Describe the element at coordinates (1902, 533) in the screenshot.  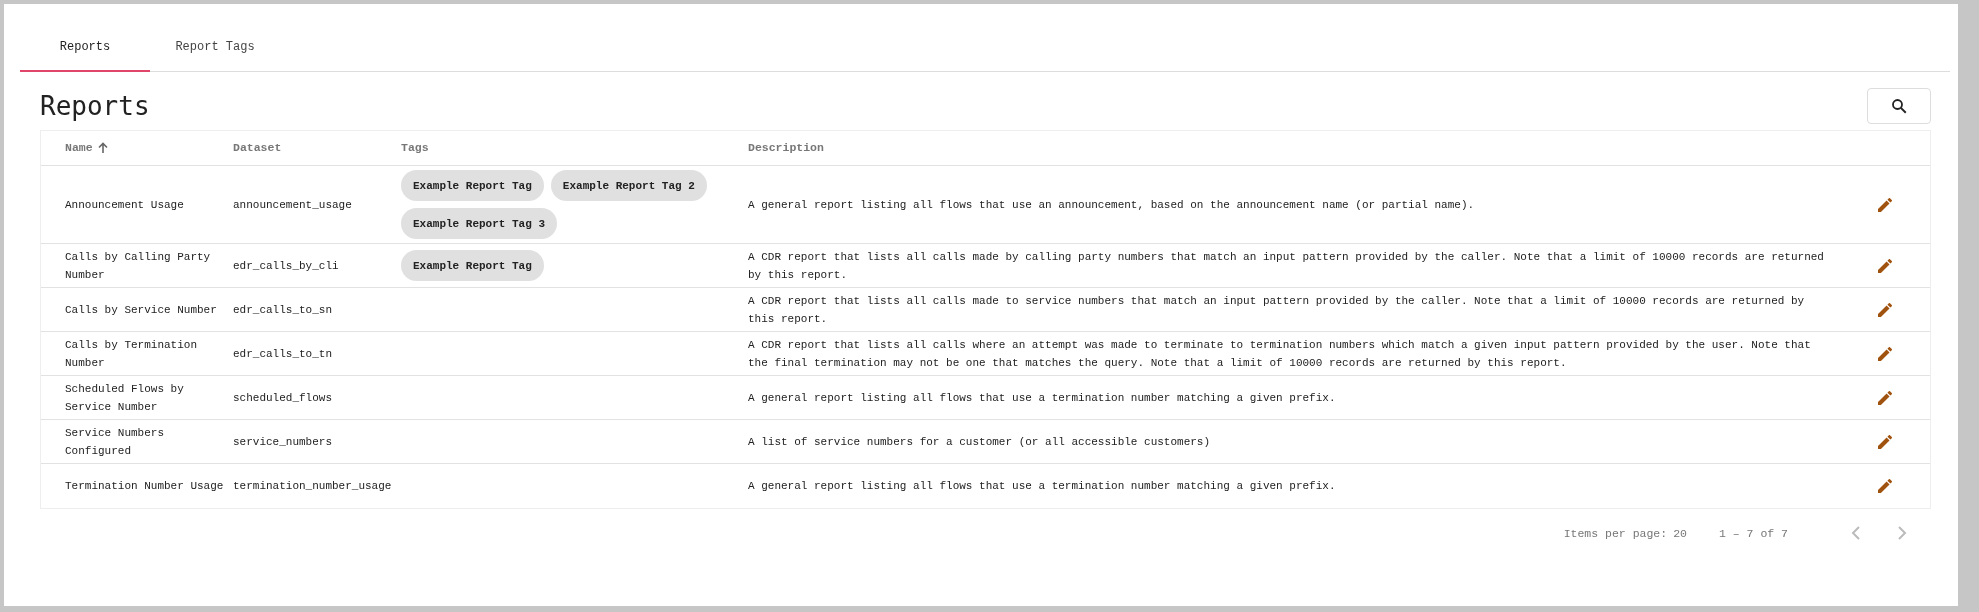
I see `chevron-right-icon` at that location.